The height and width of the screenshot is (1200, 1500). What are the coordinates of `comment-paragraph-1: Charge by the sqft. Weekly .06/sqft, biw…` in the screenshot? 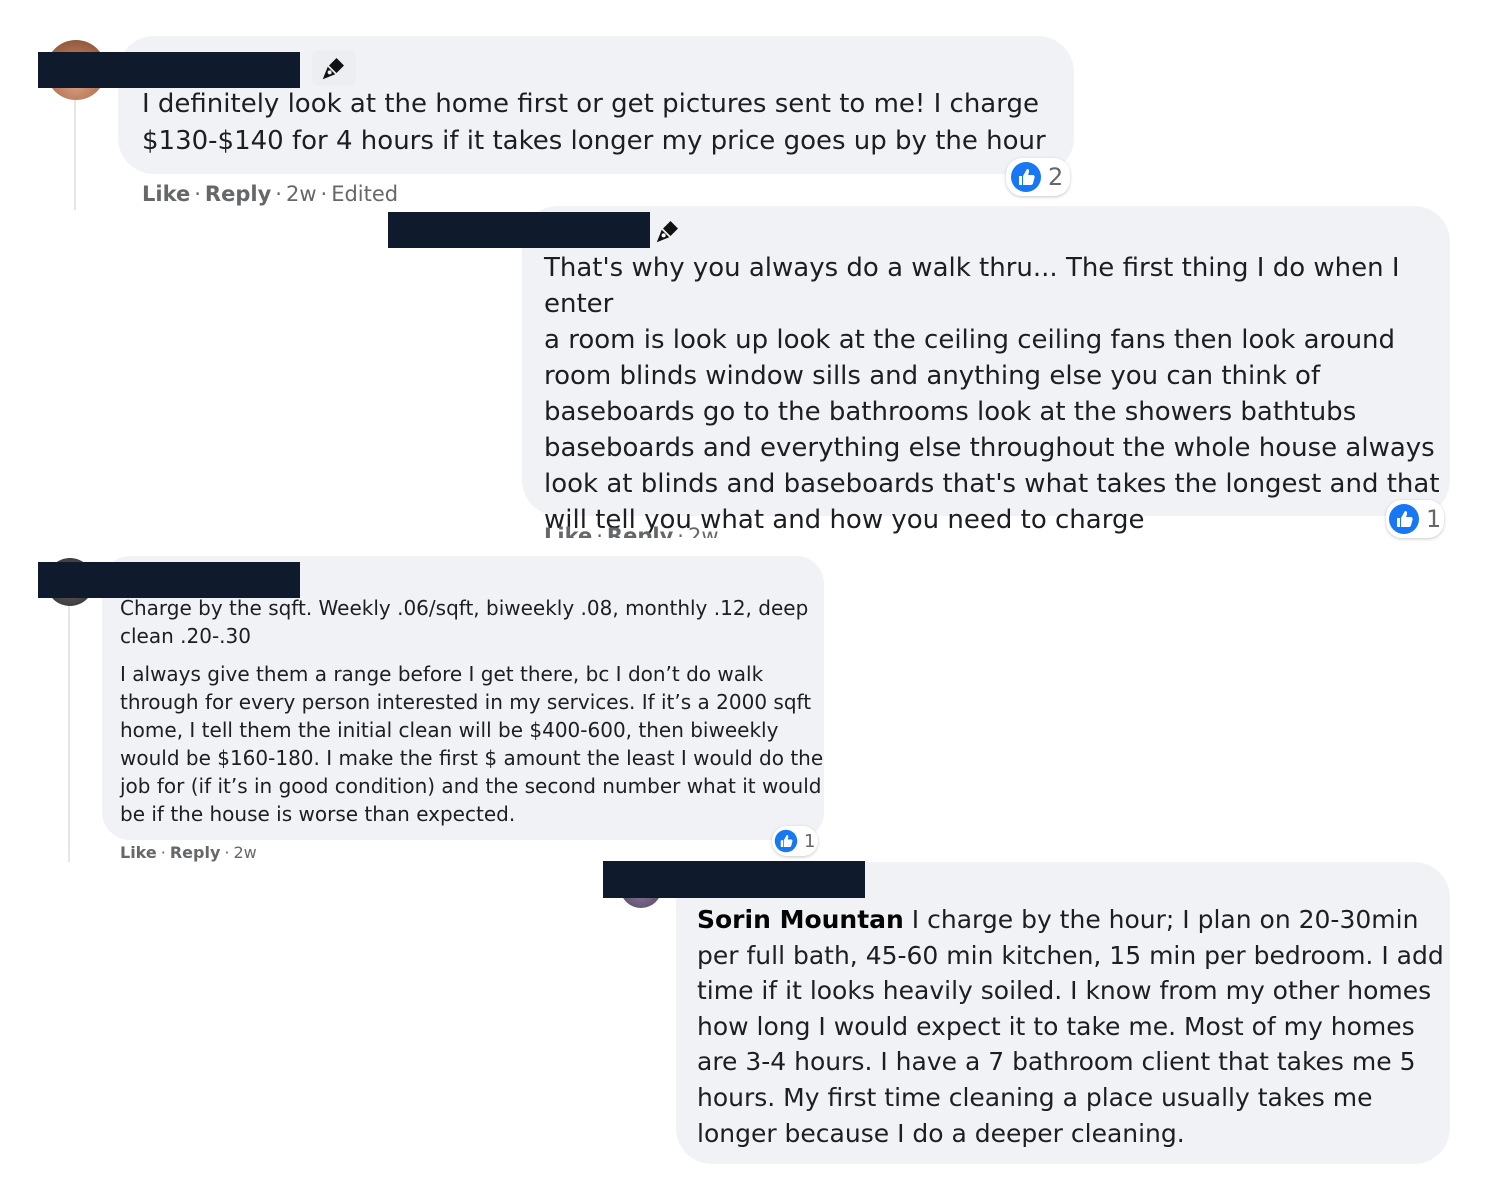 It's located at (464, 622).